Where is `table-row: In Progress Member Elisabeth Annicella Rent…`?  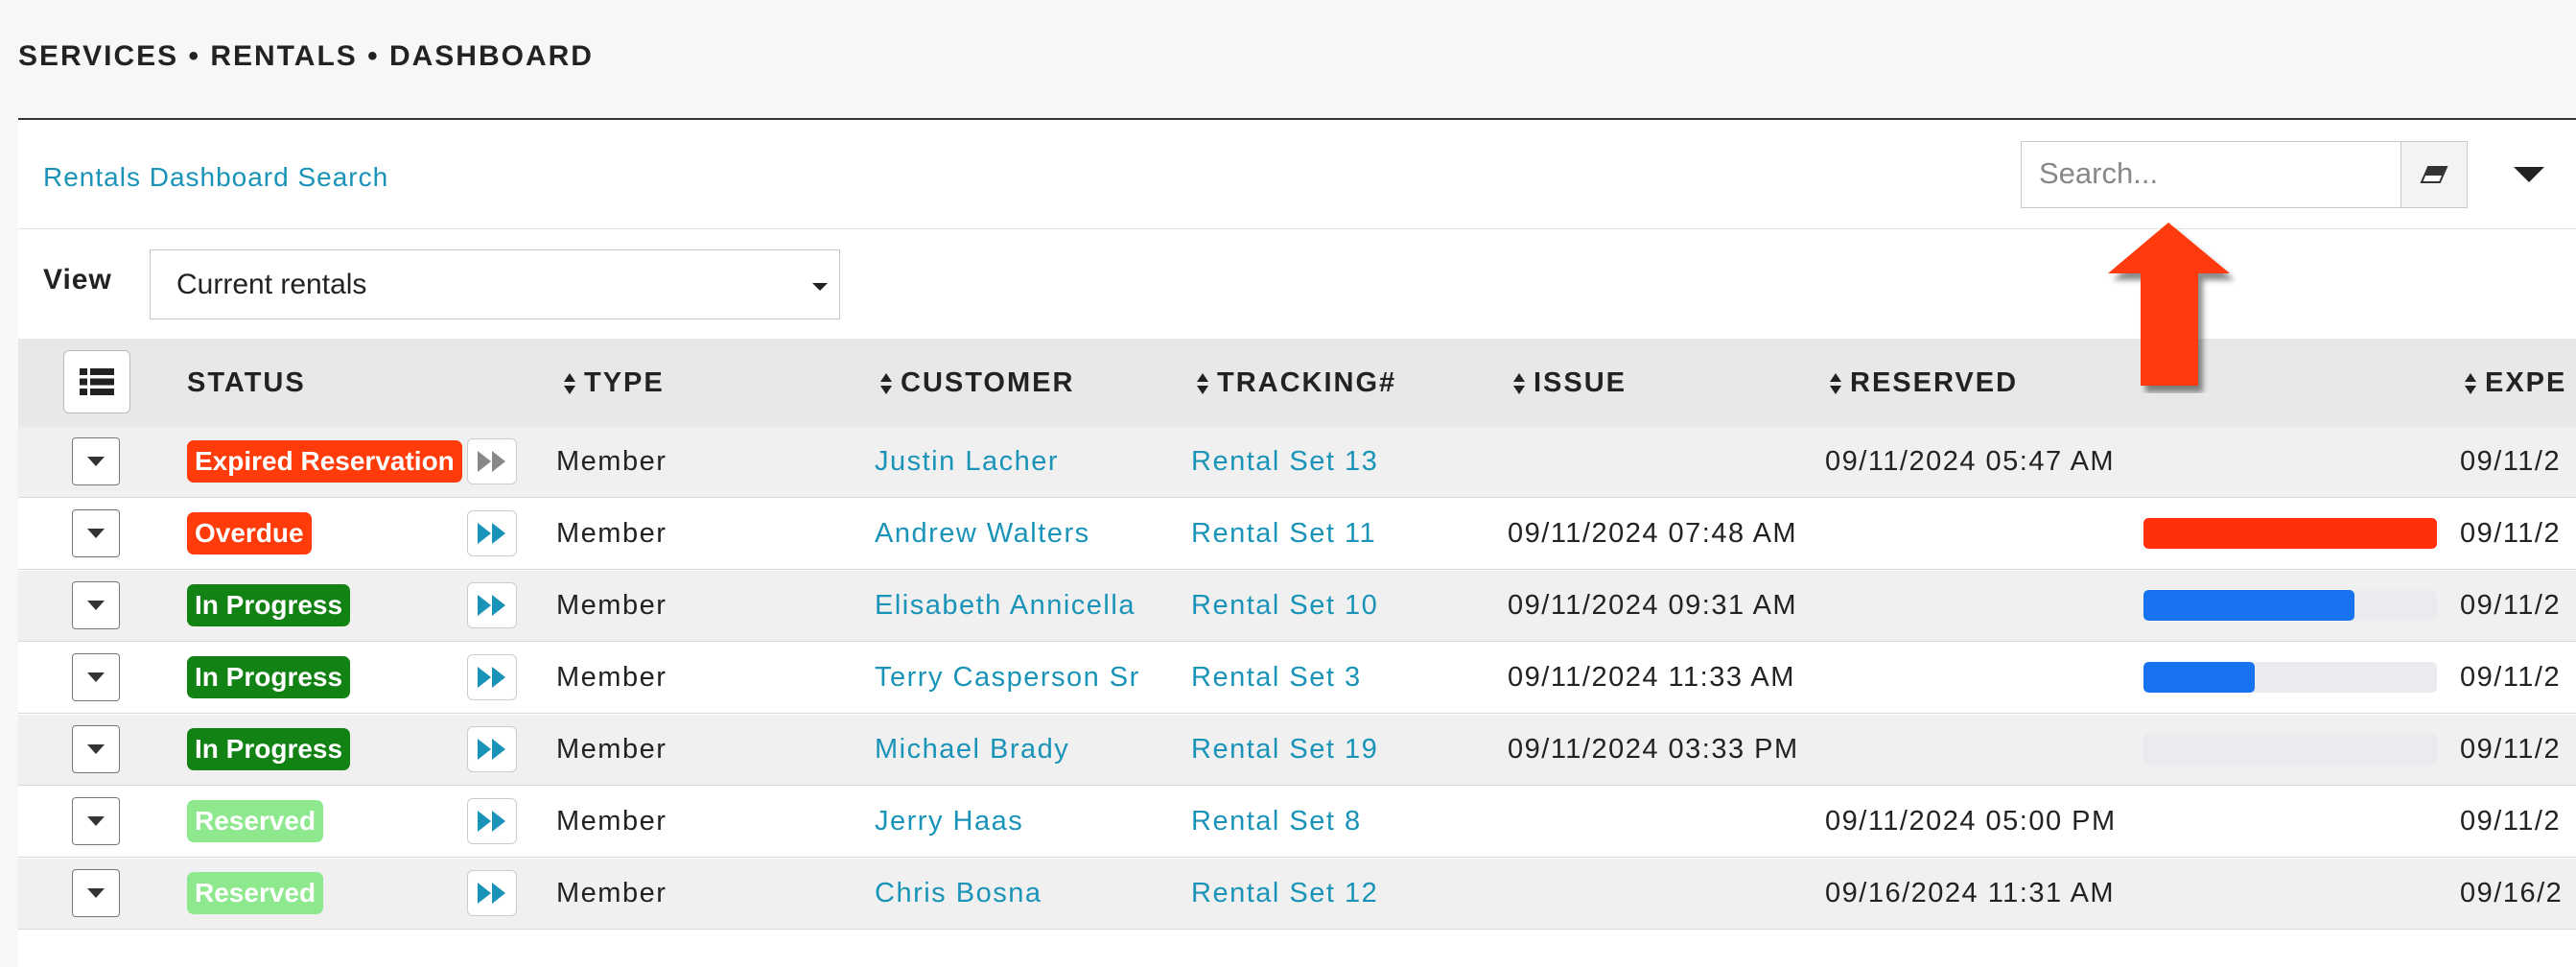 table-row: In Progress Member Elisabeth Annicella Rent… is located at coordinates (1297, 606).